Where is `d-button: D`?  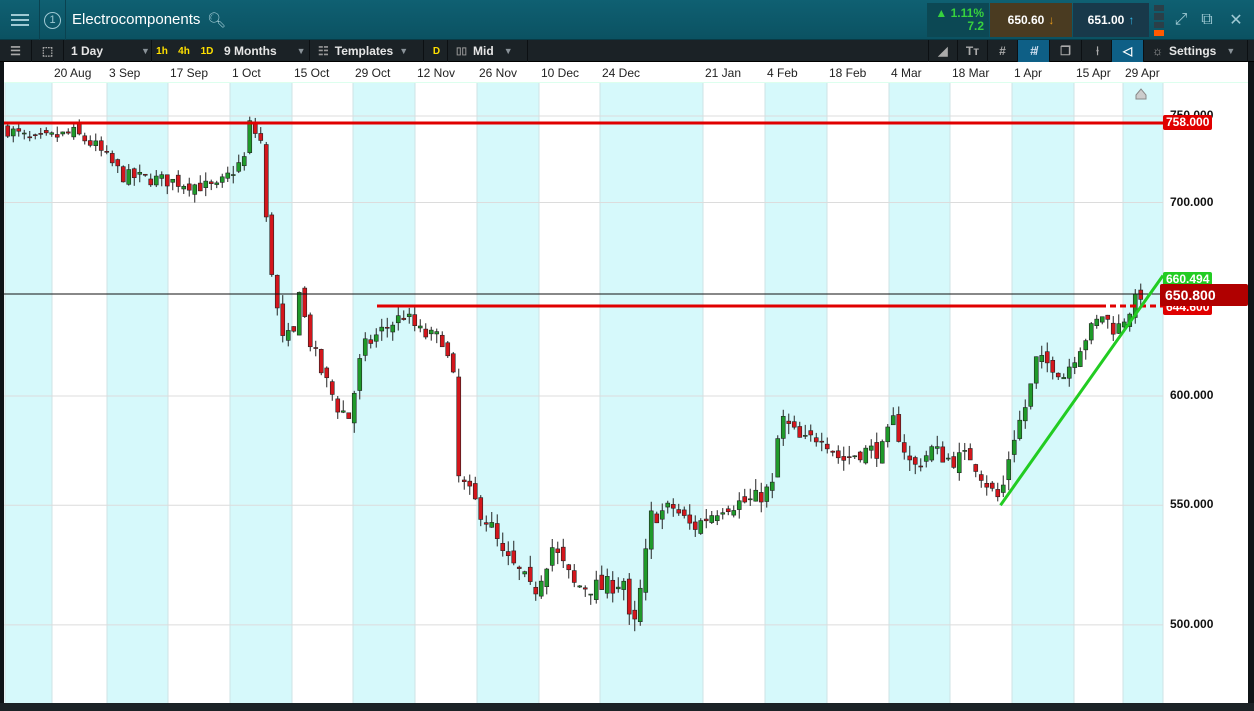 d-button: D is located at coordinates (437, 51).